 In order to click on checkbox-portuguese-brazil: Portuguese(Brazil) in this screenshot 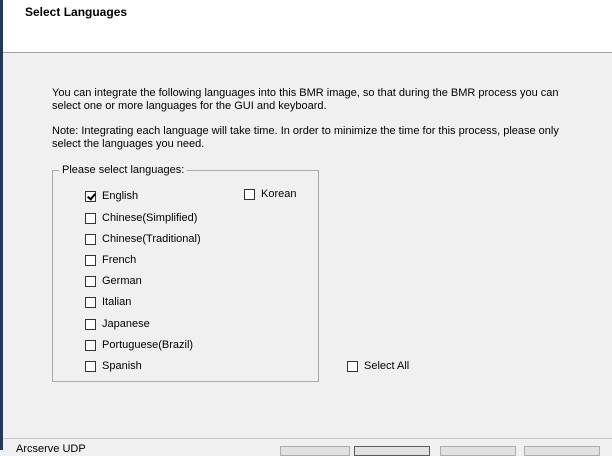, I will do `click(139, 345)`.